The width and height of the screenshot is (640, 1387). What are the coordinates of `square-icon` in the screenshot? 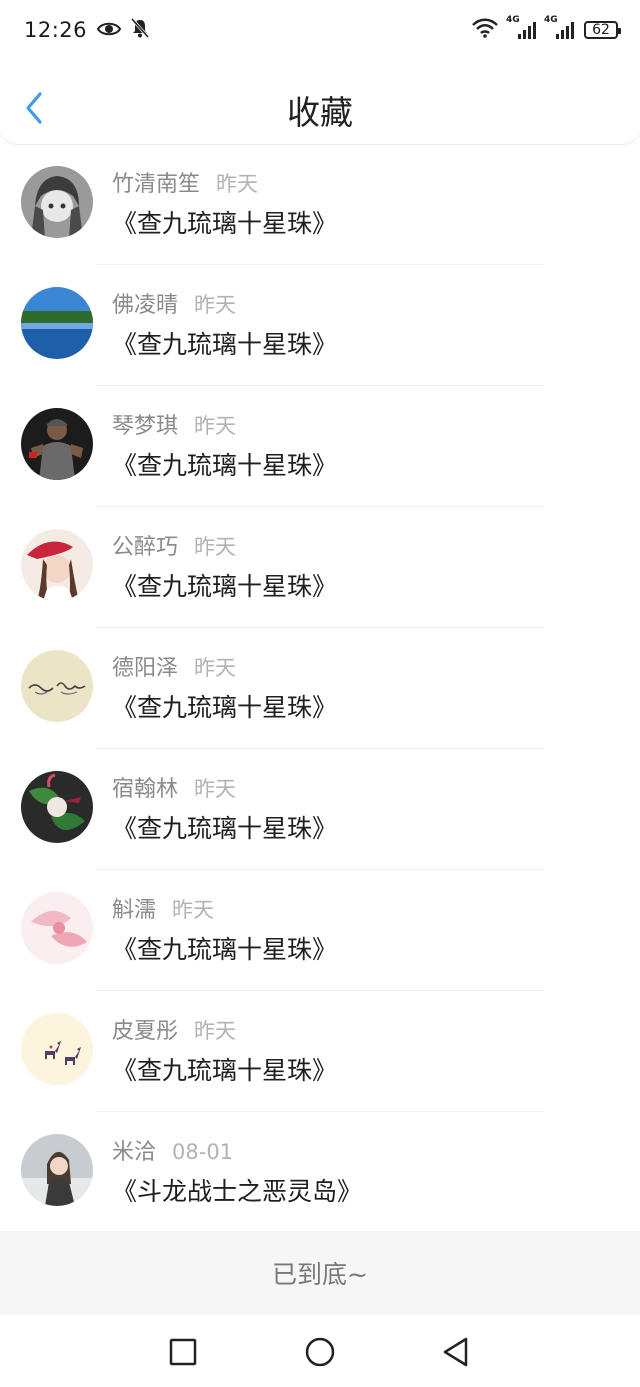 It's located at (183, 1352).